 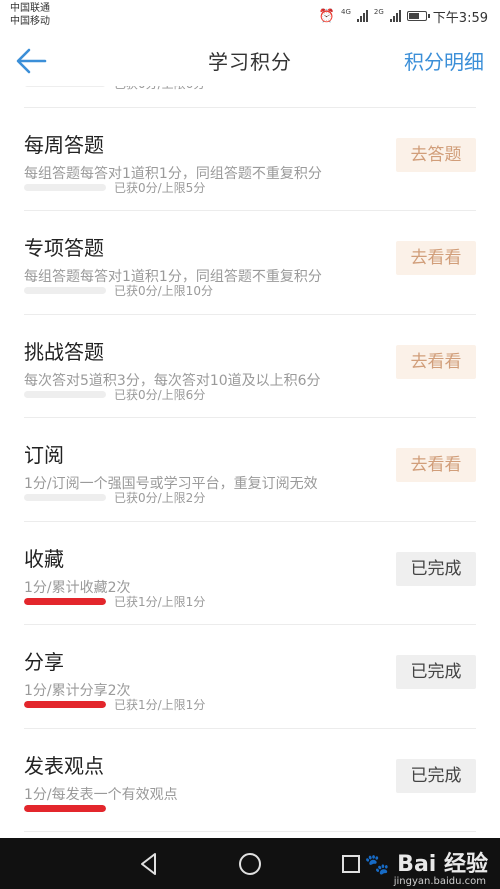 What do you see at coordinates (160, 187) in the screenshot?
I see `task-progress-text: 已获0分/上限5分` at bounding box center [160, 187].